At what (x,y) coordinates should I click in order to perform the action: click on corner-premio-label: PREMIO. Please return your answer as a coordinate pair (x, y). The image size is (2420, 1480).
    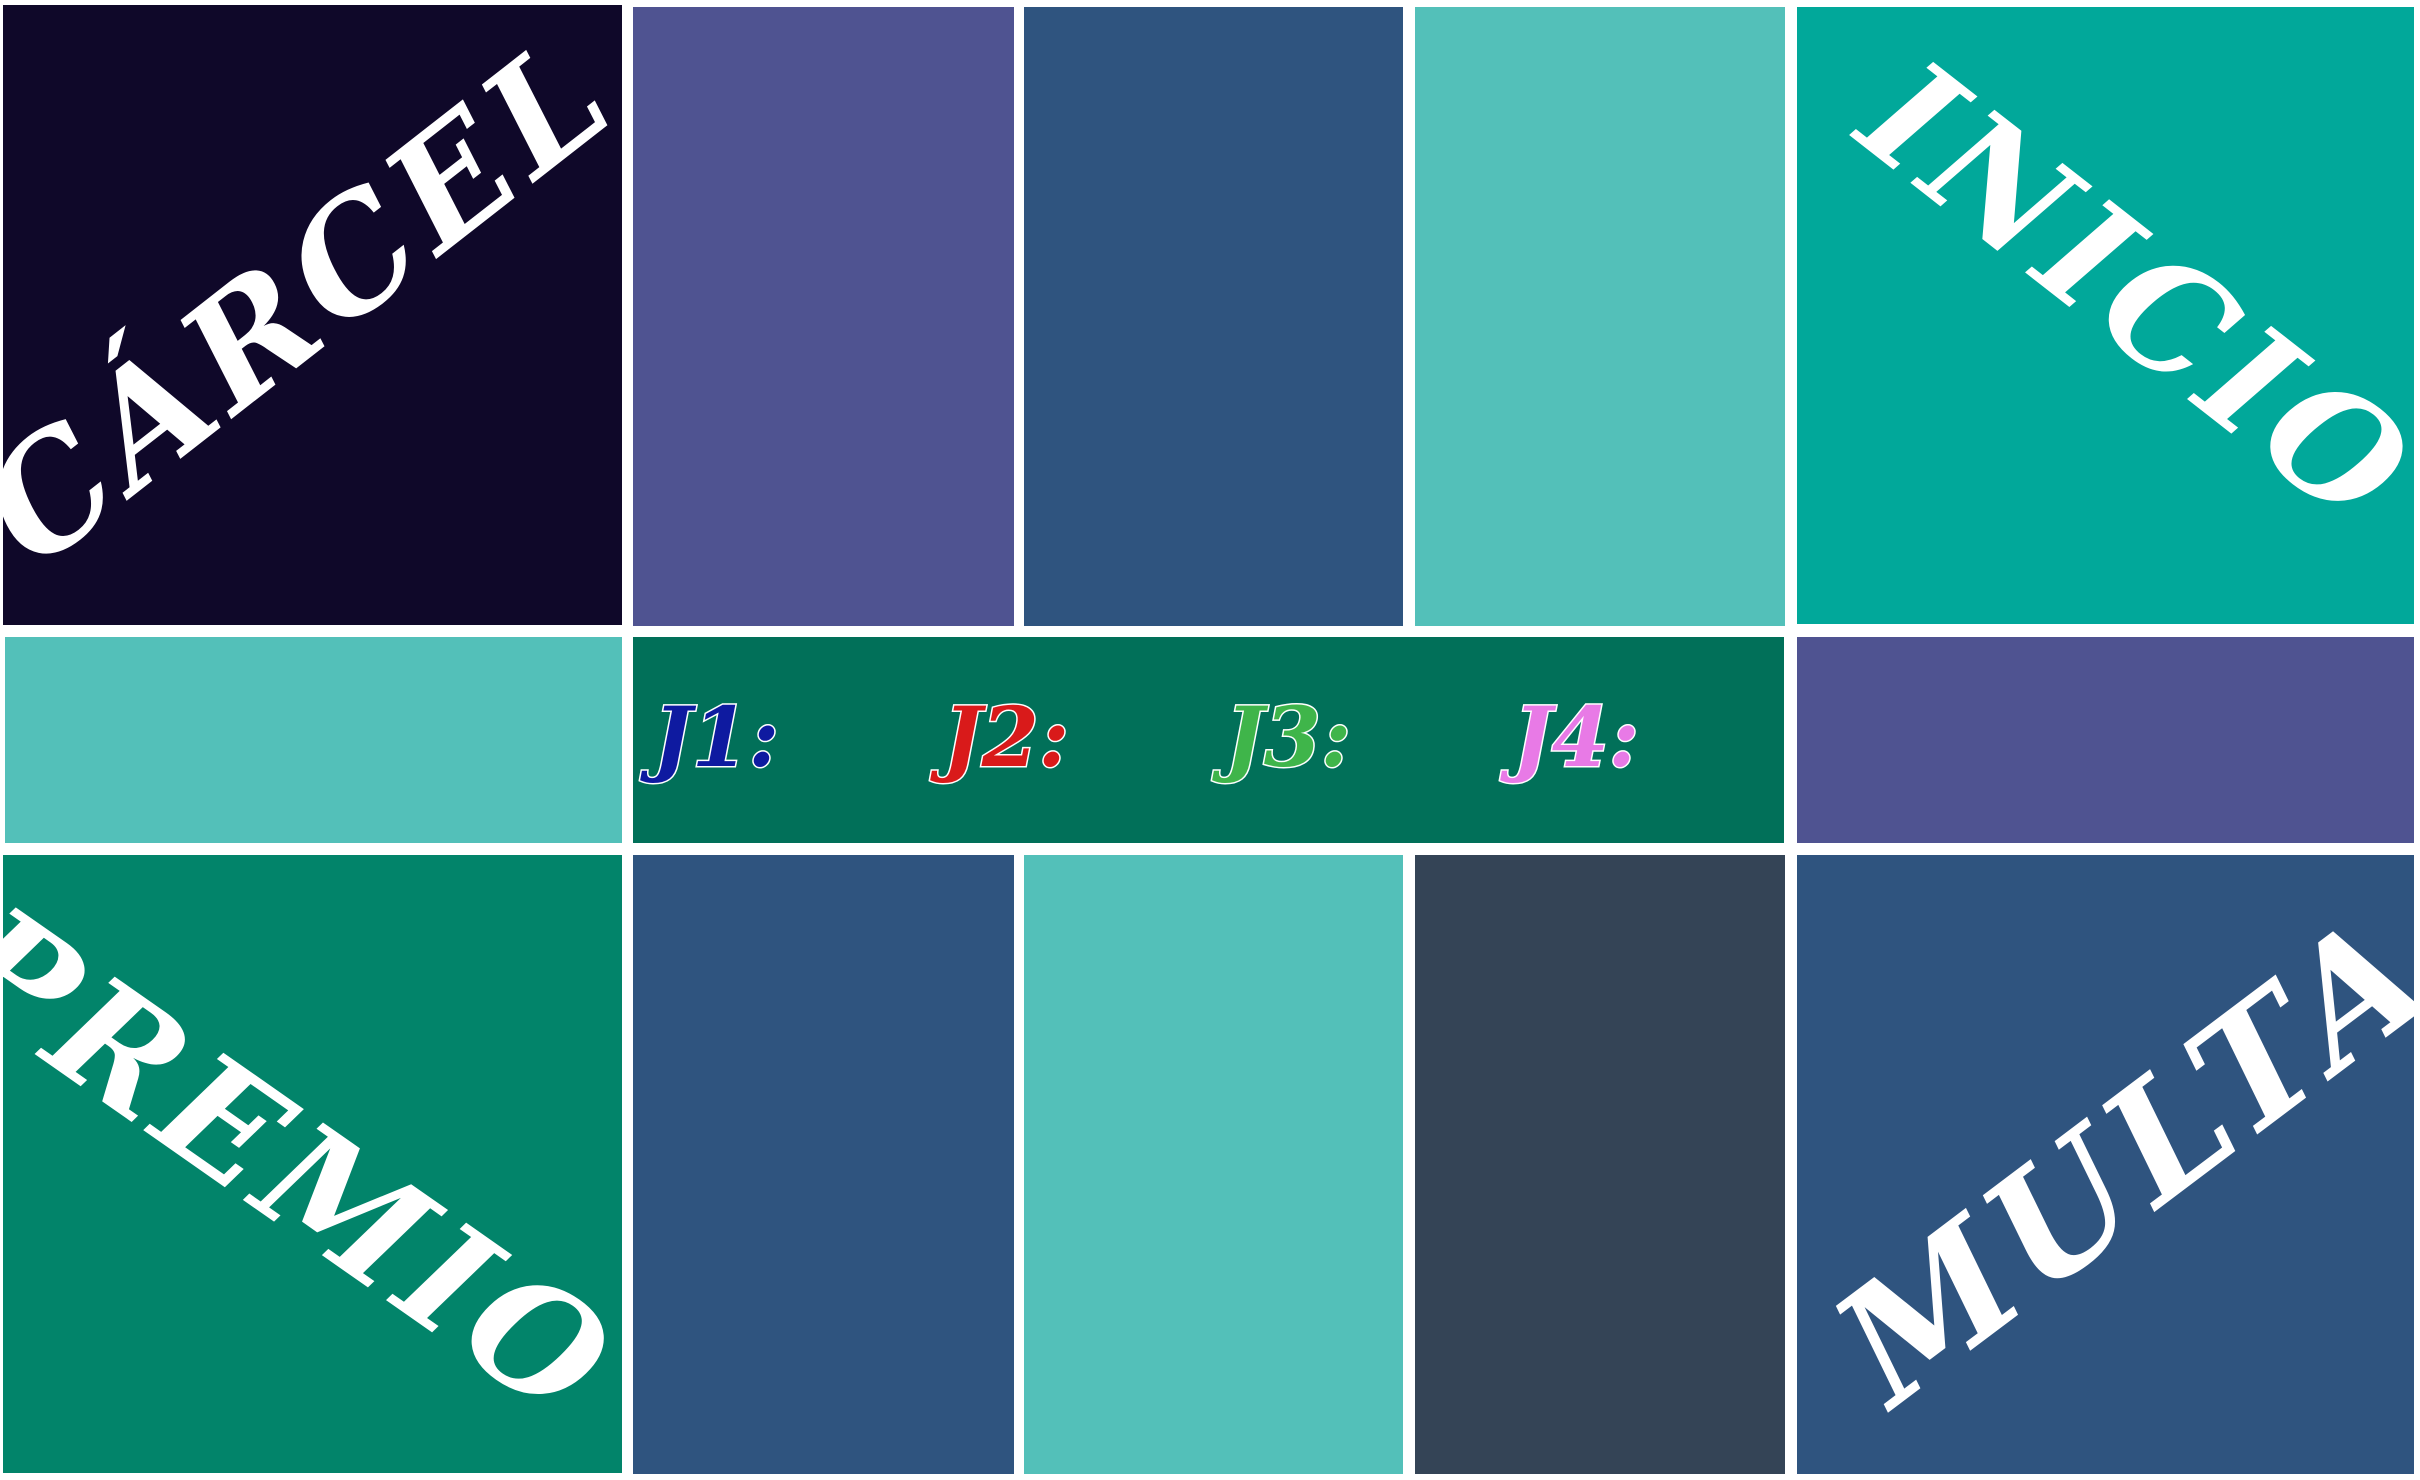
    Looking at the image, I should click on (312, 1164).